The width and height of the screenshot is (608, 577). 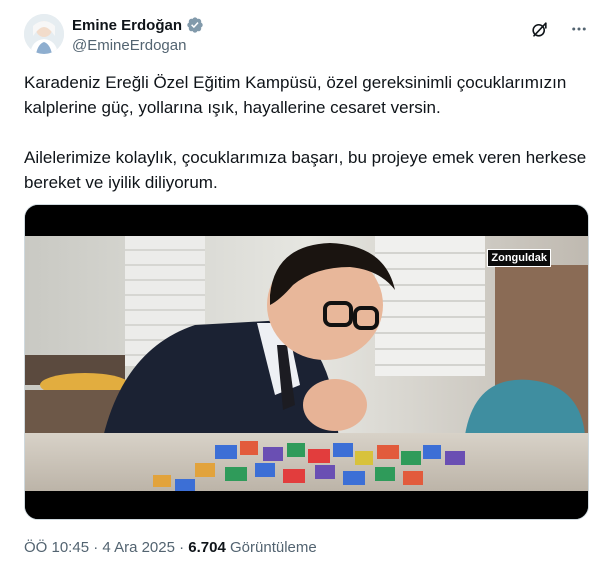 What do you see at coordinates (579, 29) in the screenshot?
I see `more-horizontal-icon` at bounding box center [579, 29].